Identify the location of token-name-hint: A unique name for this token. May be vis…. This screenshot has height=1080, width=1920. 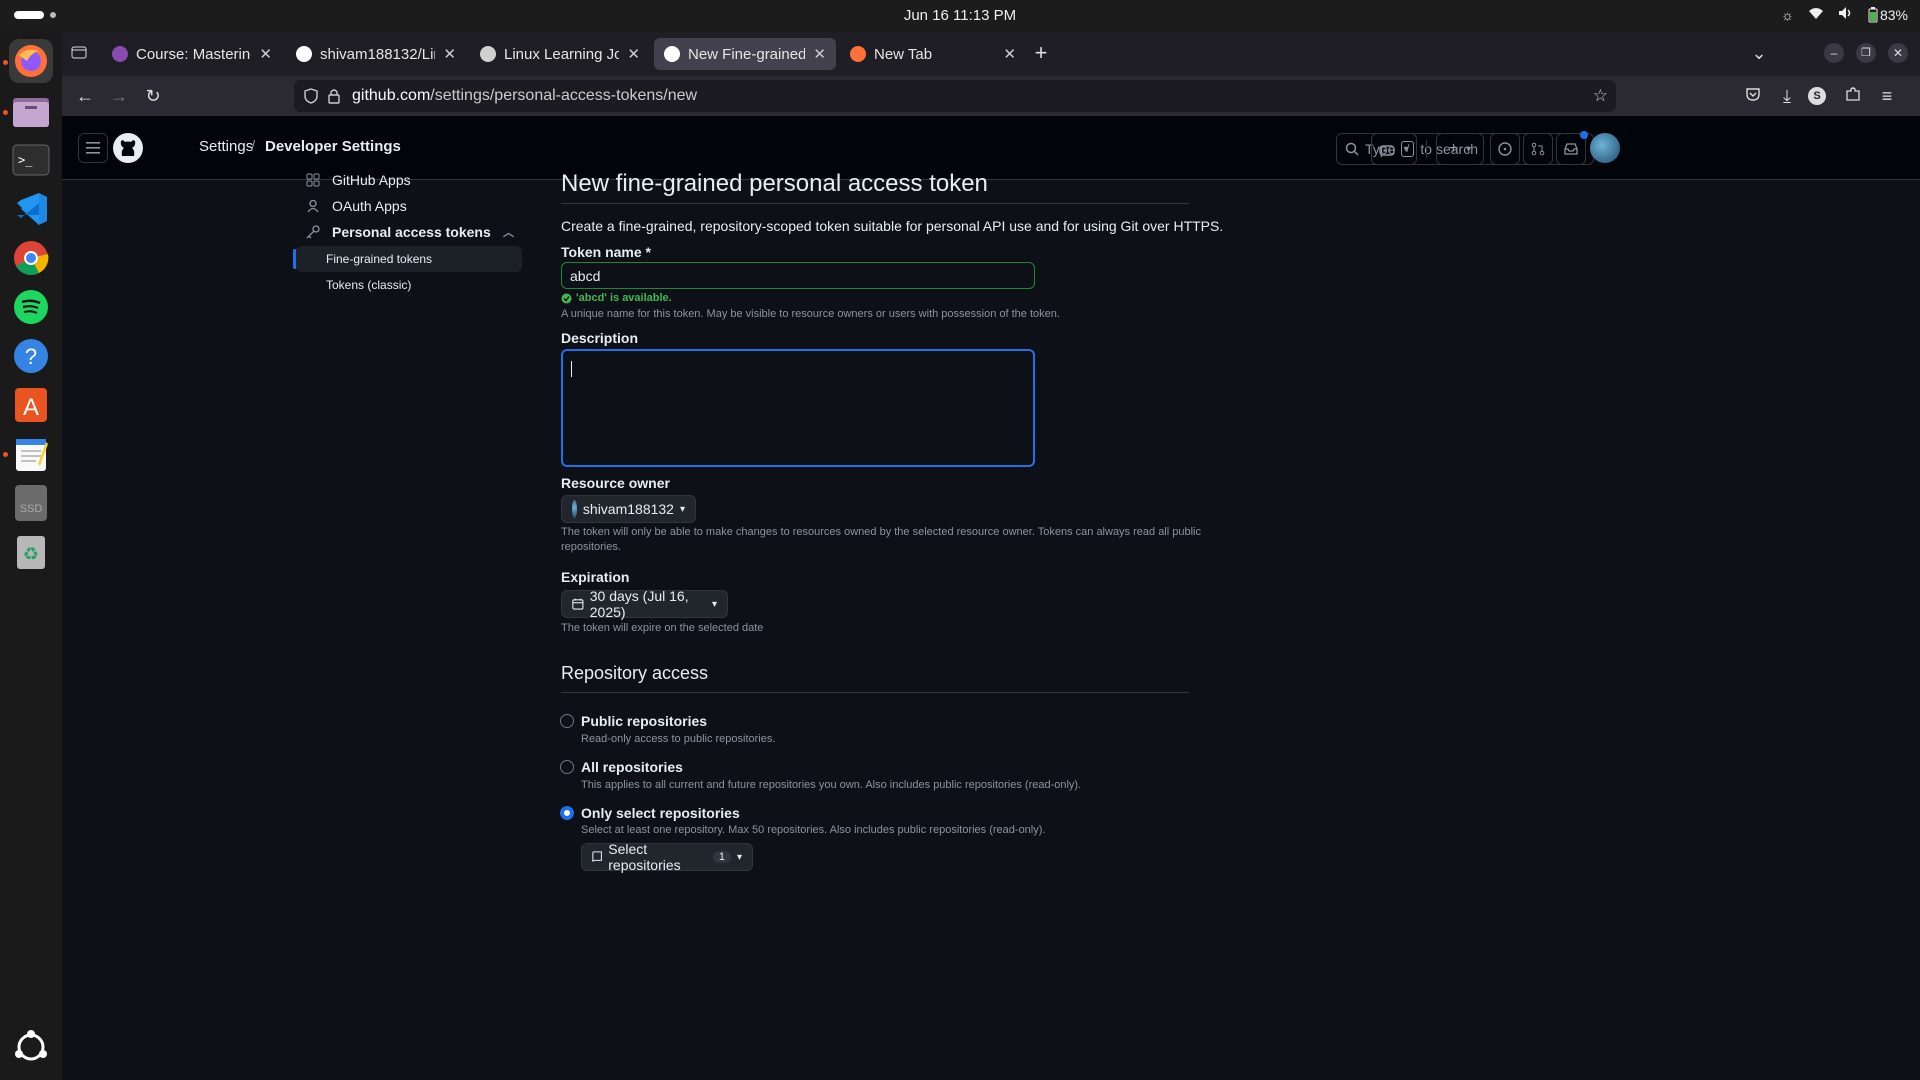
(810, 314).